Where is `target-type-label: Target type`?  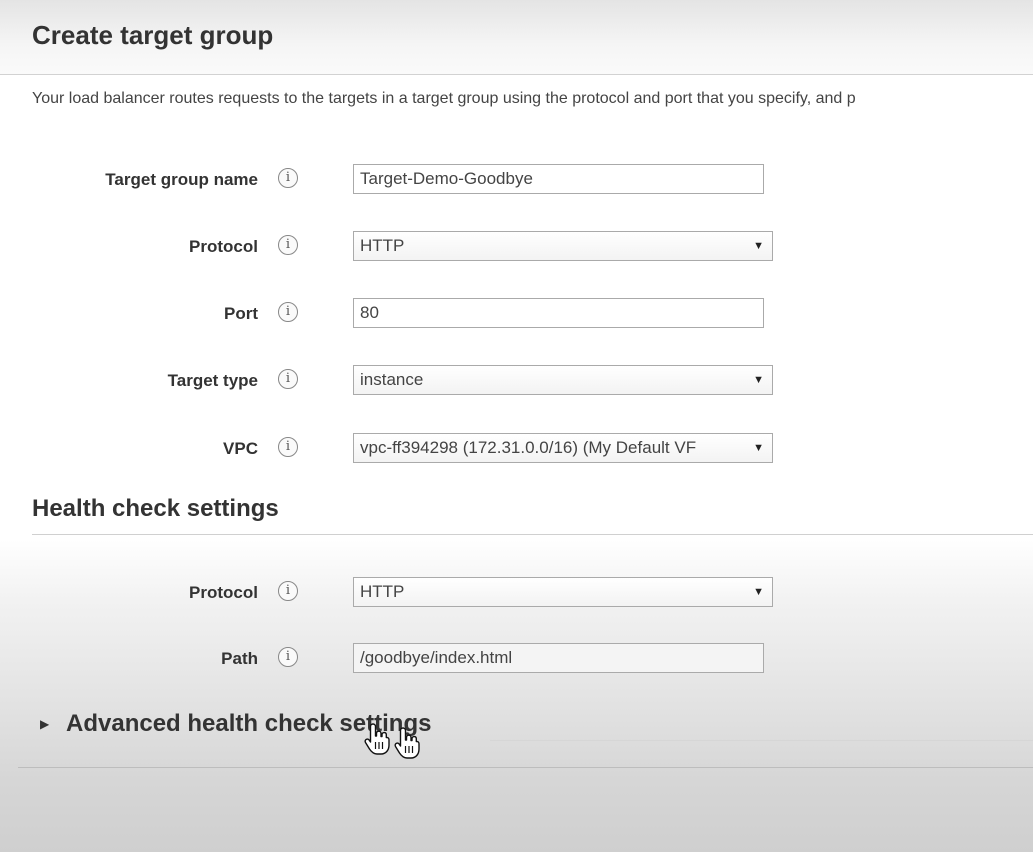 target-type-label: Target type is located at coordinates (212, 380).